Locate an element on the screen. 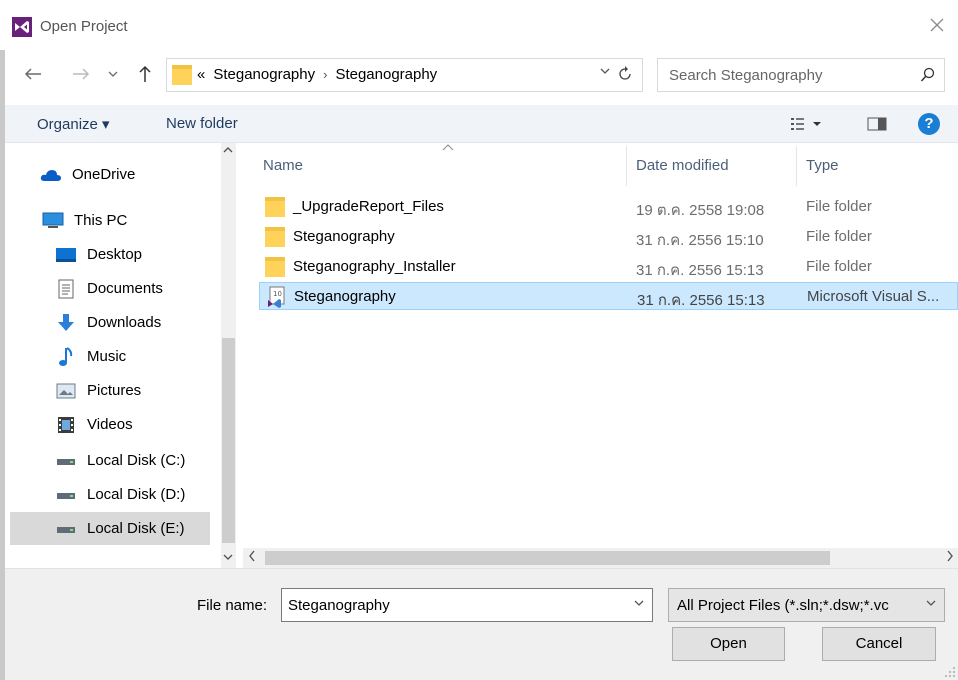 The width and height of the screenshot is (958, 680). videos-icon is located at coordinates (66, 425).